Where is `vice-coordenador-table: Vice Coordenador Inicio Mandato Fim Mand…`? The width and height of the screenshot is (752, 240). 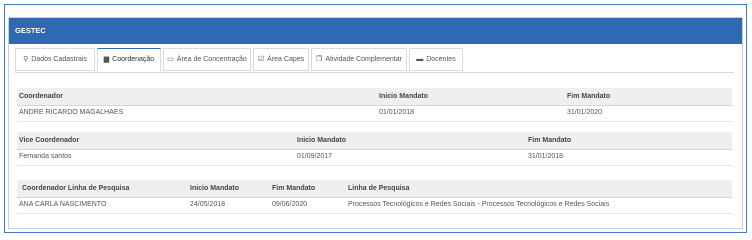 vice-coordenador-table: Vice Coordenador Inicio Mandato Fim Mand… is located at coordinates (374, 149).